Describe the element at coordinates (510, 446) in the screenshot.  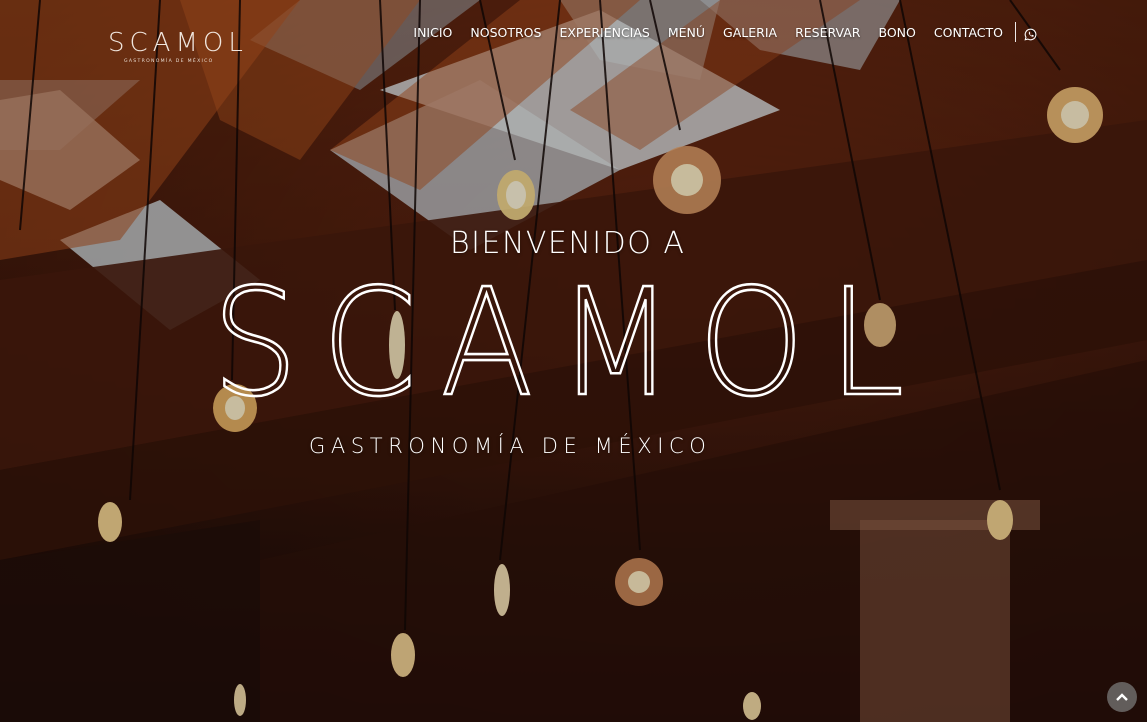
I see `hero-tagline: GASTRONOMÍA DE MÉXICO` at that location.